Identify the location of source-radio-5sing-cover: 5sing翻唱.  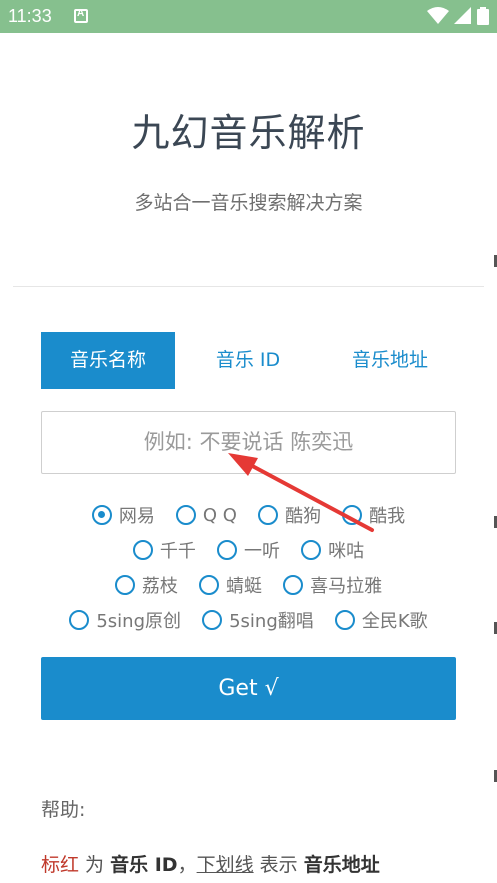
(258, 620).